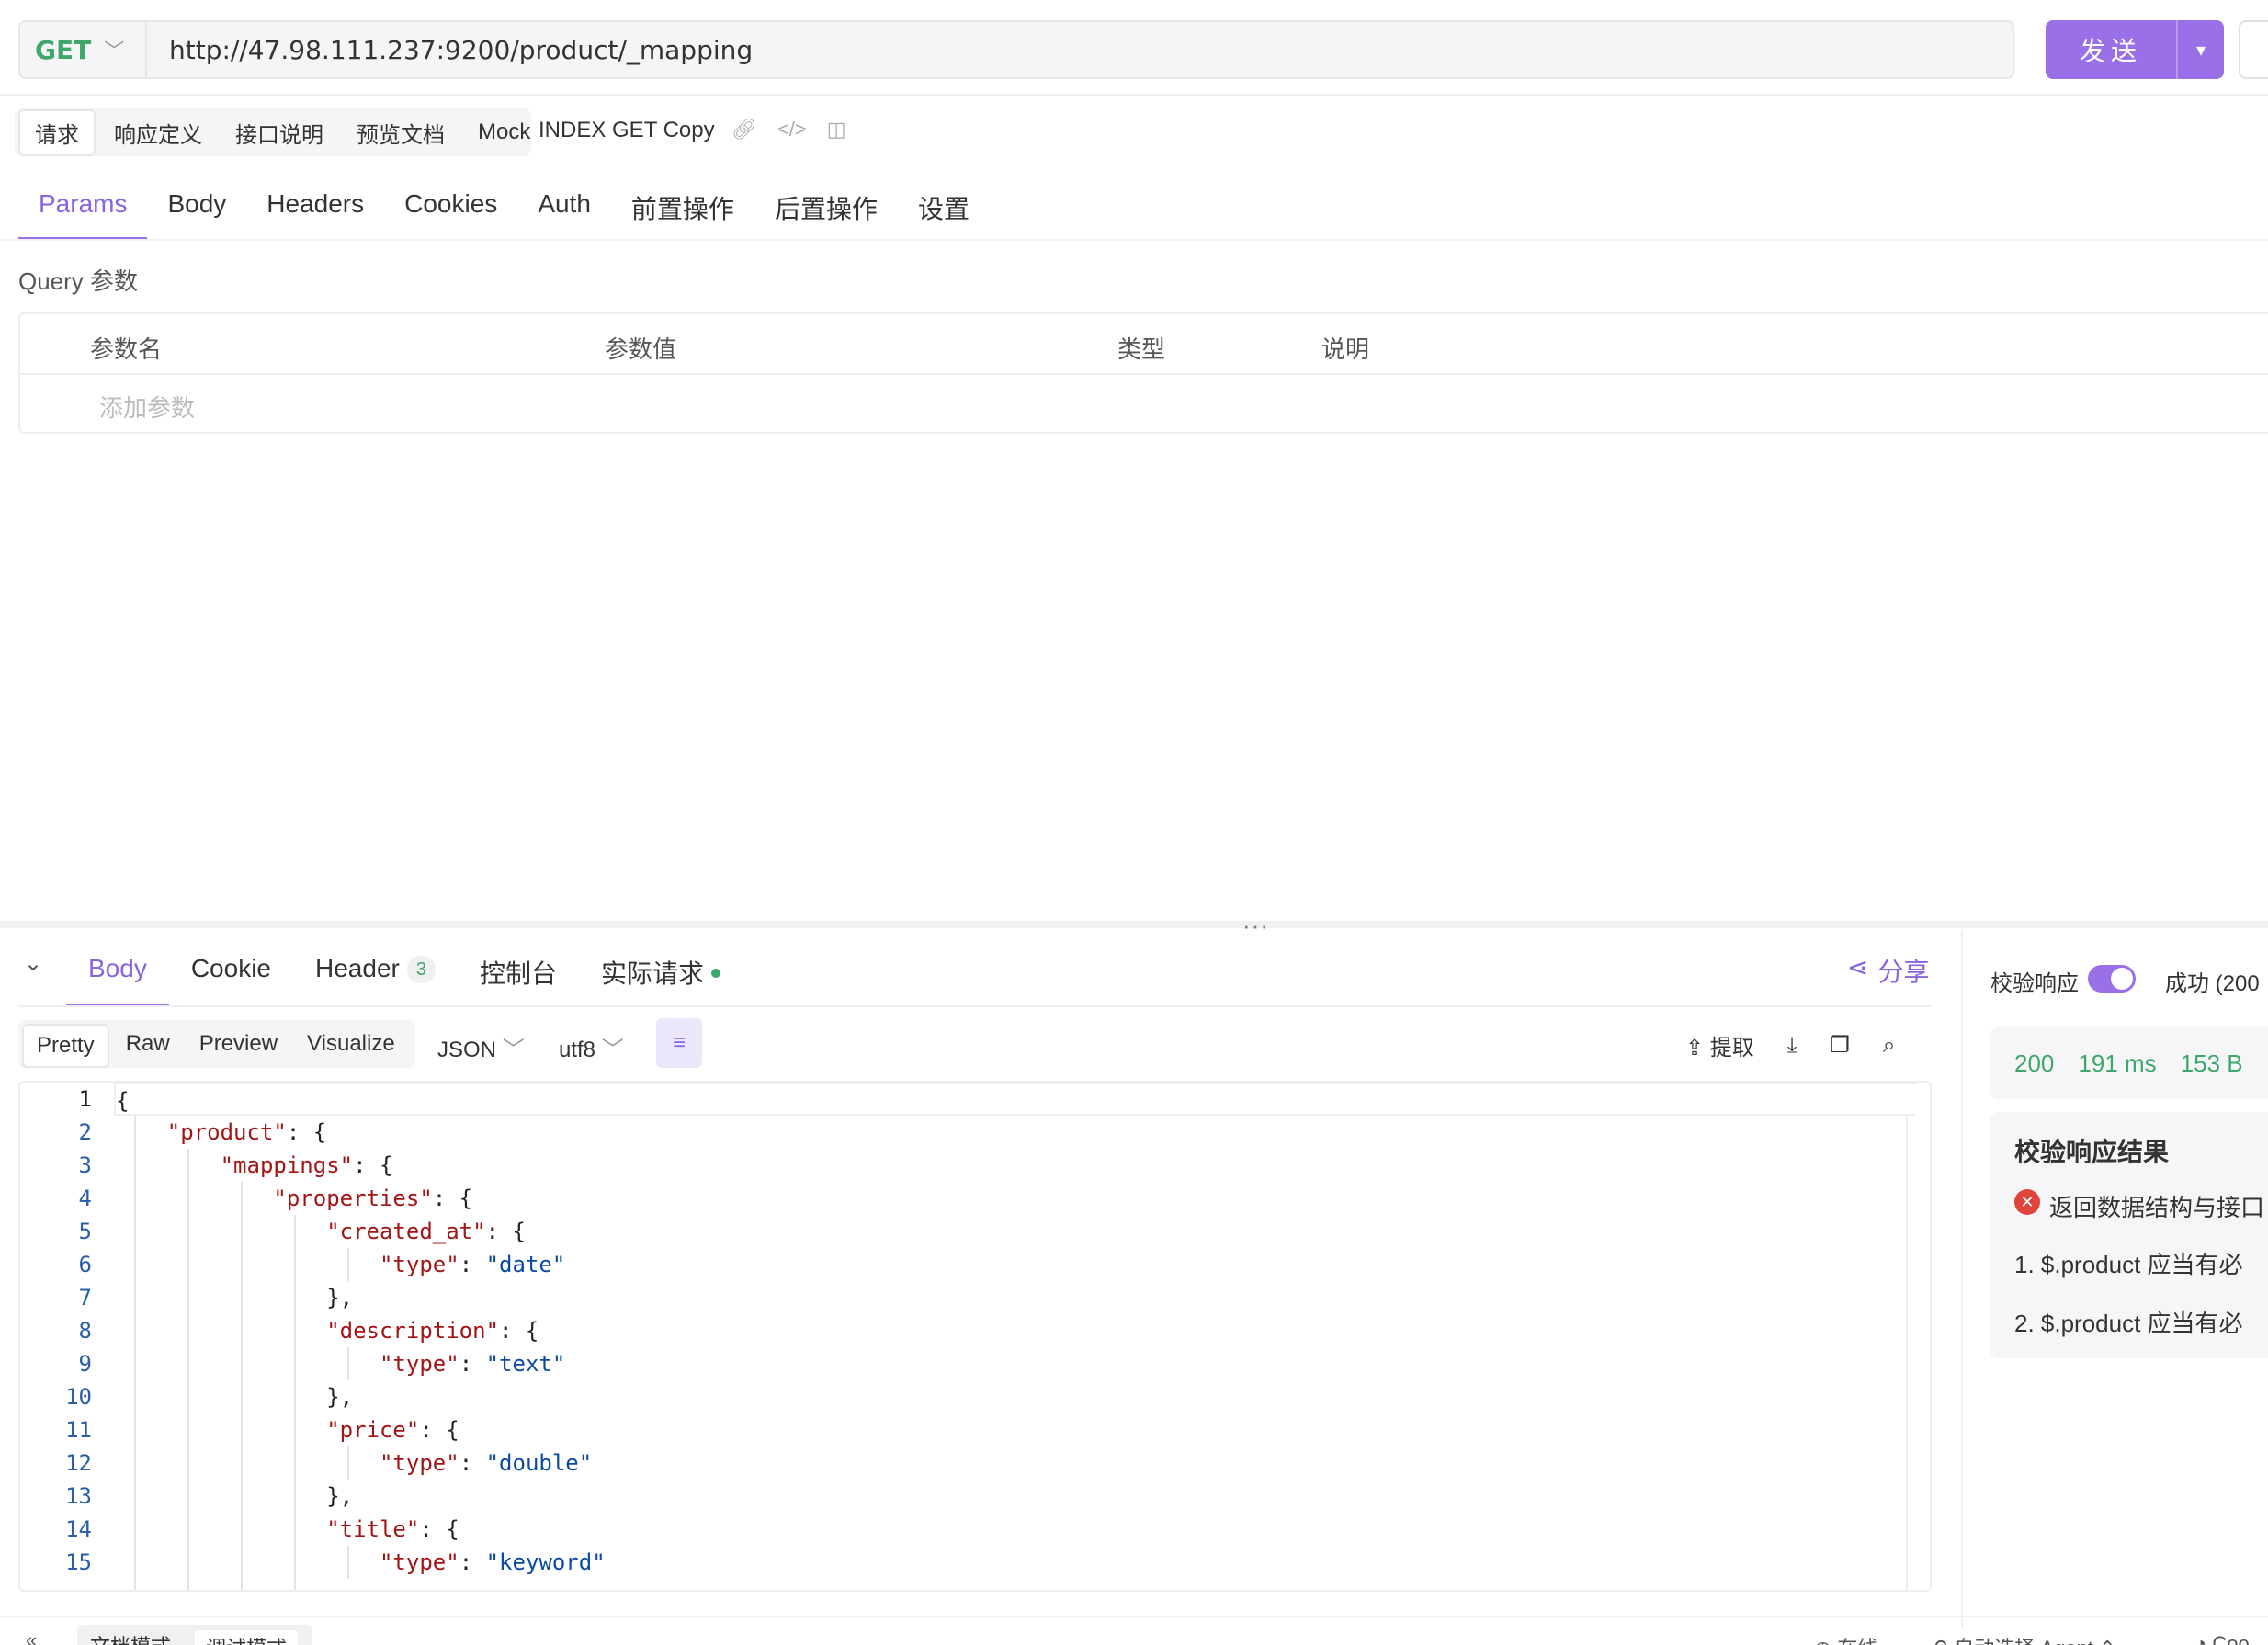 Image resolution: width=2268 pixels, height=1645 pixels. I want to click on link-icon: 🔗︎, so click(744, 130).